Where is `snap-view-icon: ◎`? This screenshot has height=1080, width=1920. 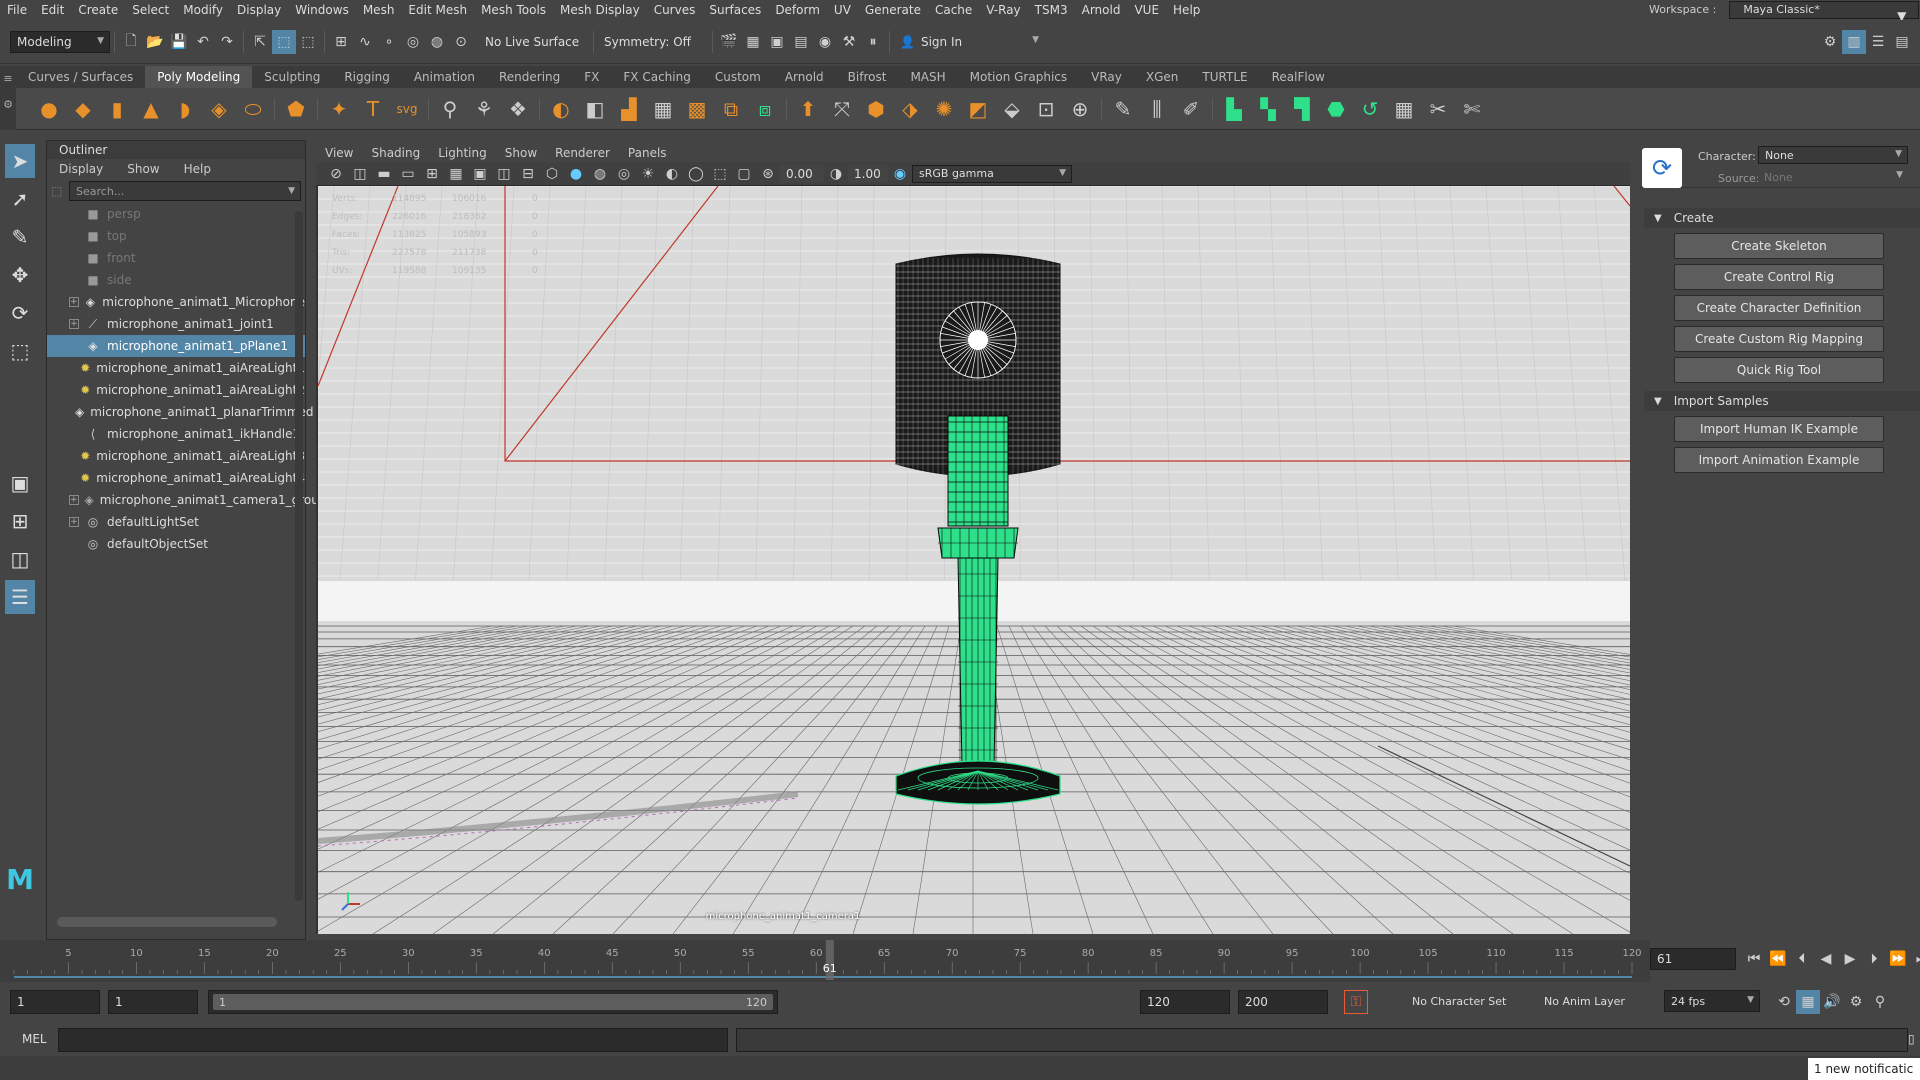
snap-view-icon: ◎ is located at coordinates (413, 42).